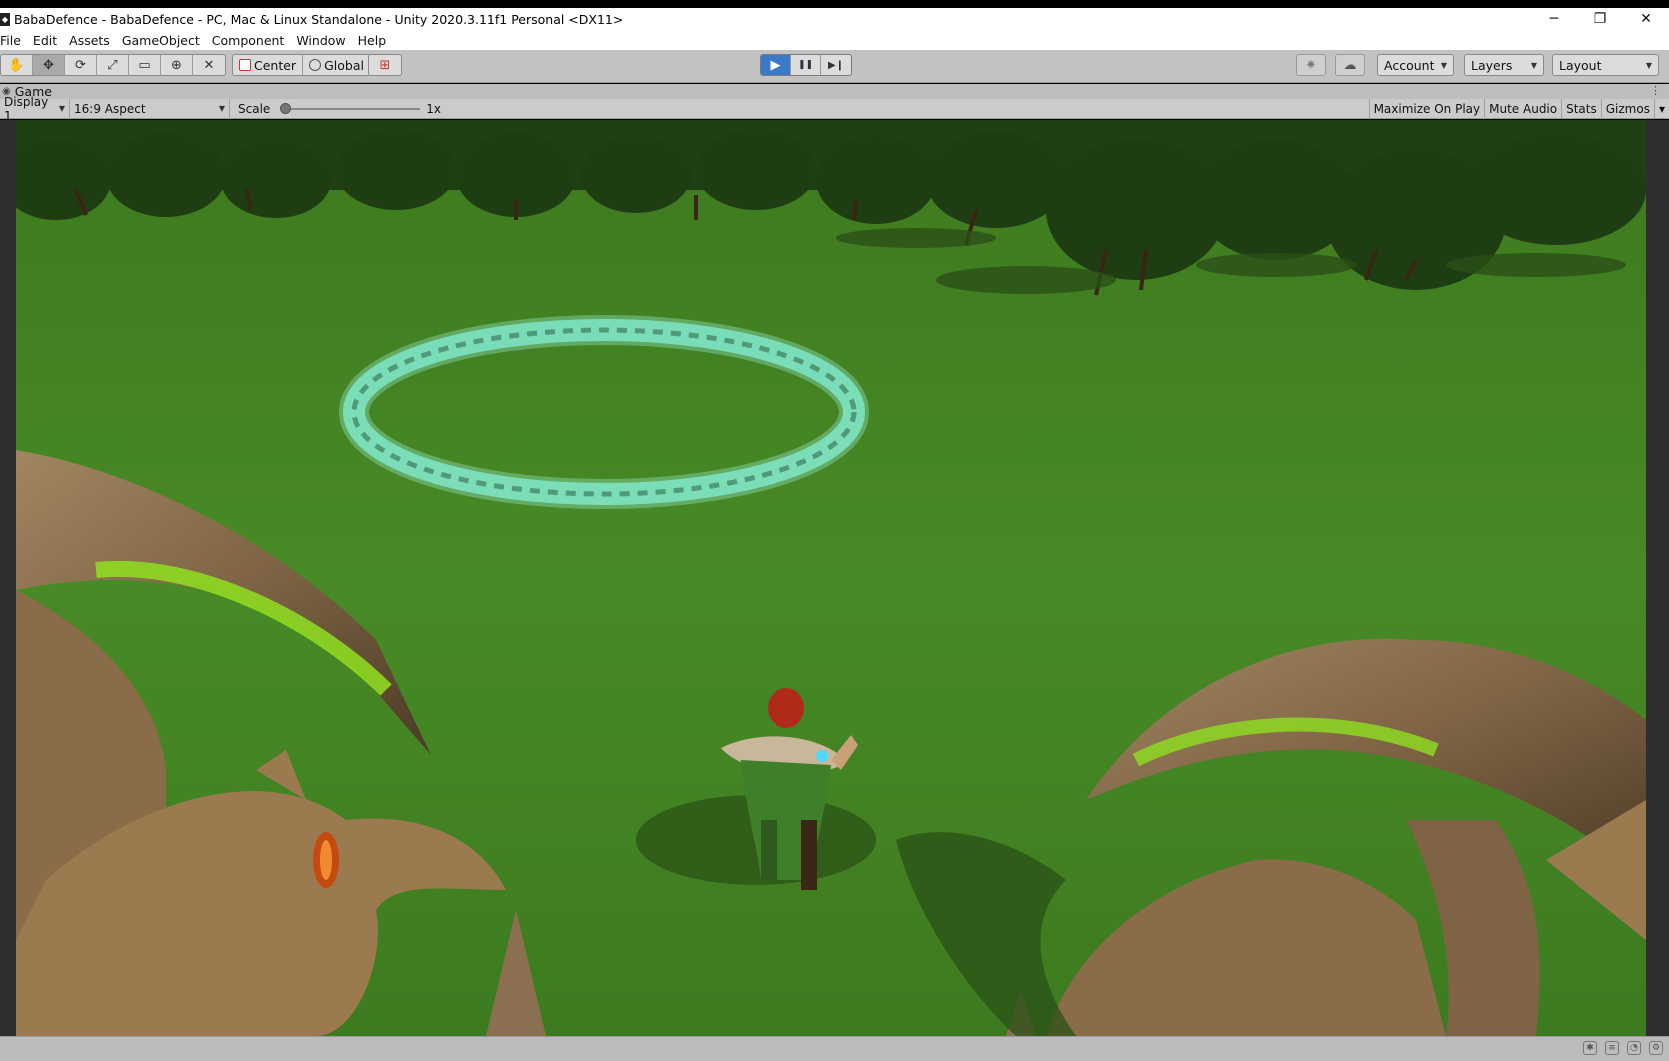 The width and height of the screenshot is (1669, 1061). Describe the element at coordinates (434, 108) in the screenshot. I see `scale-value: 1x` at that location.